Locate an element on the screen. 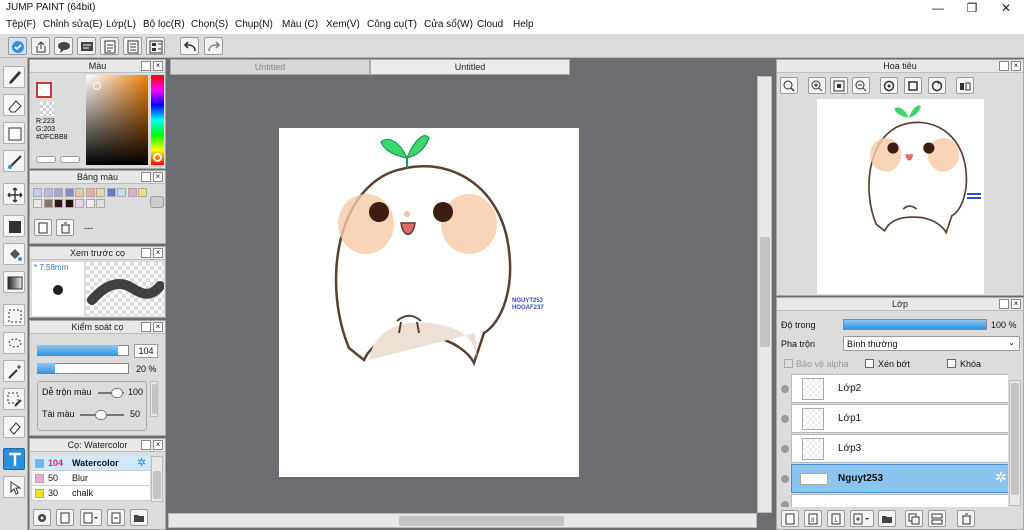 Image resolution: width=1024 pixels, height=530 pixels. page-button is located at coordinates (132, 46).